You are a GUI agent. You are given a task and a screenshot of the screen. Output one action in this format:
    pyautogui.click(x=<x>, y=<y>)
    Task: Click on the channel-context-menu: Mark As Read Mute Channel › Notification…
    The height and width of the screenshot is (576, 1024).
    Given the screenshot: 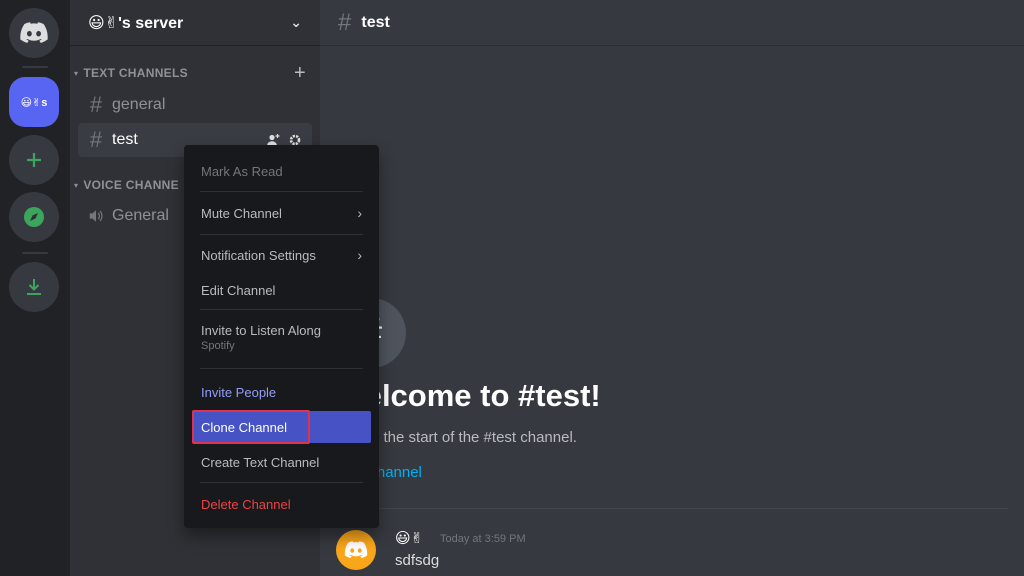 What is the action you would take?
    pyautogui.click(x=281, y=336)
    